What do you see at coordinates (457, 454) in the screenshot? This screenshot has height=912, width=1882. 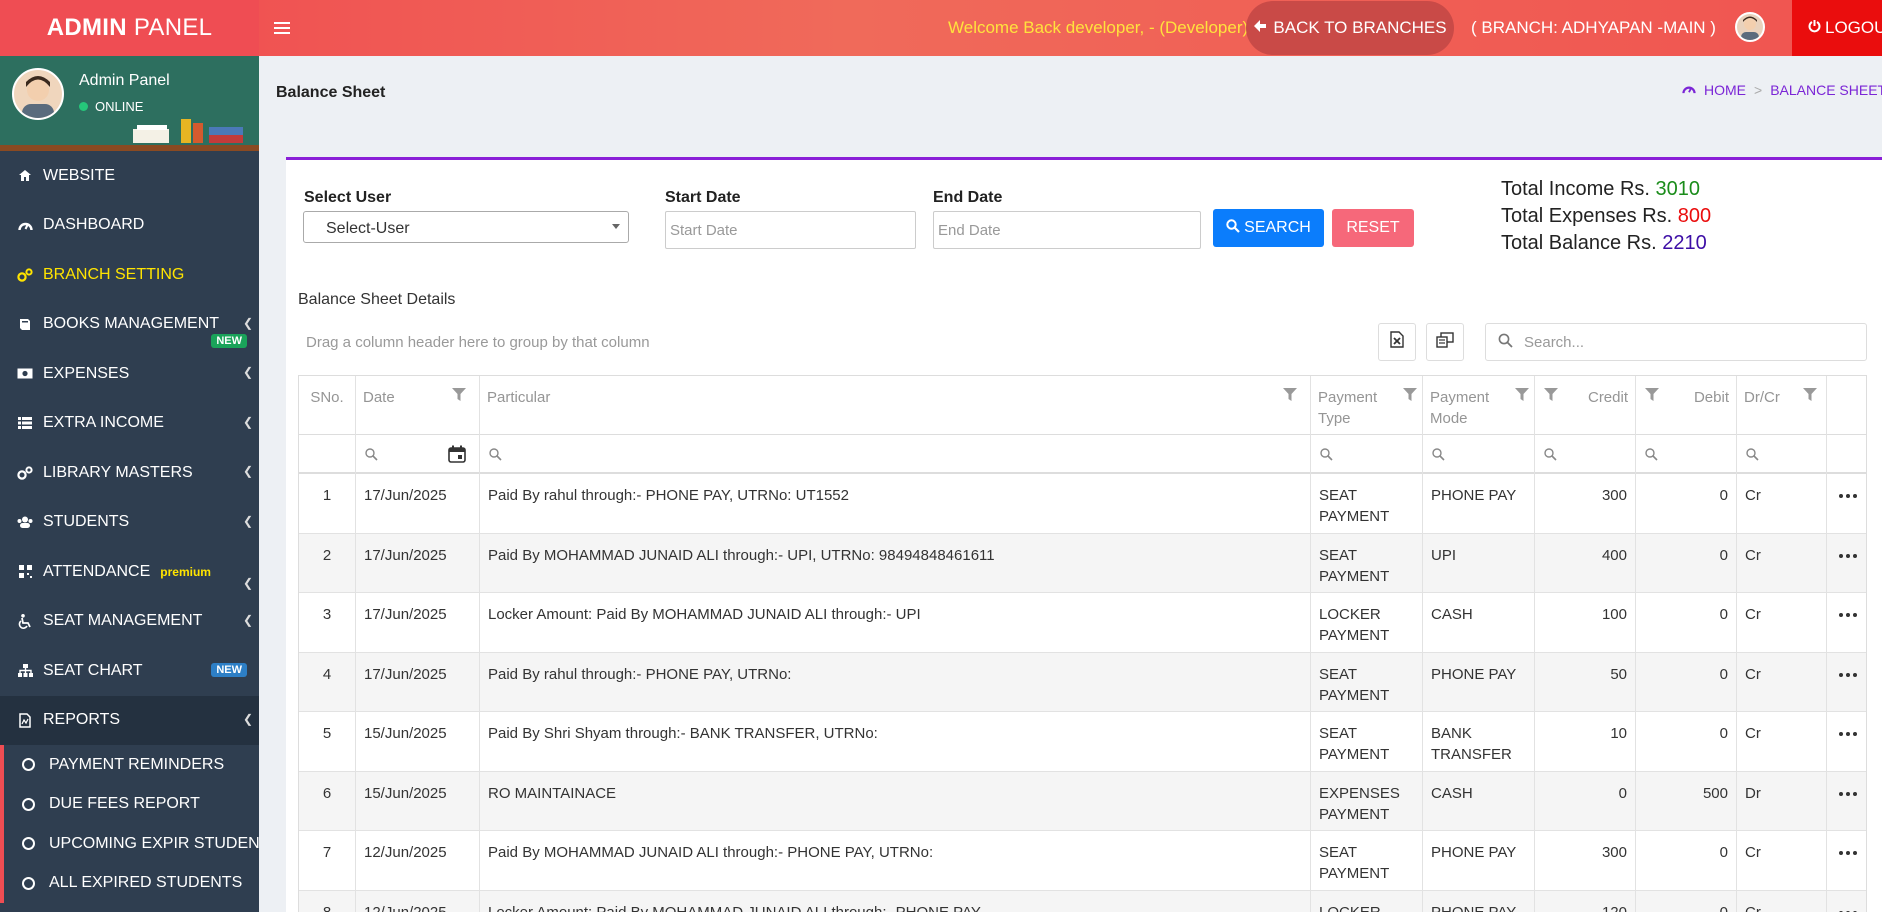 I see `calendar-icon` at bounding box center [457, 454].